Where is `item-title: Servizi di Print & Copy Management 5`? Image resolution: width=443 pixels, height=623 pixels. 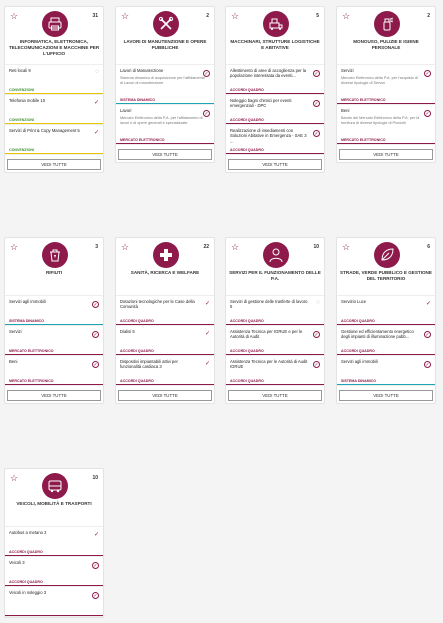
item-title: Servizi di Print & Copy Management 5 is located at coordinates (54, 130).